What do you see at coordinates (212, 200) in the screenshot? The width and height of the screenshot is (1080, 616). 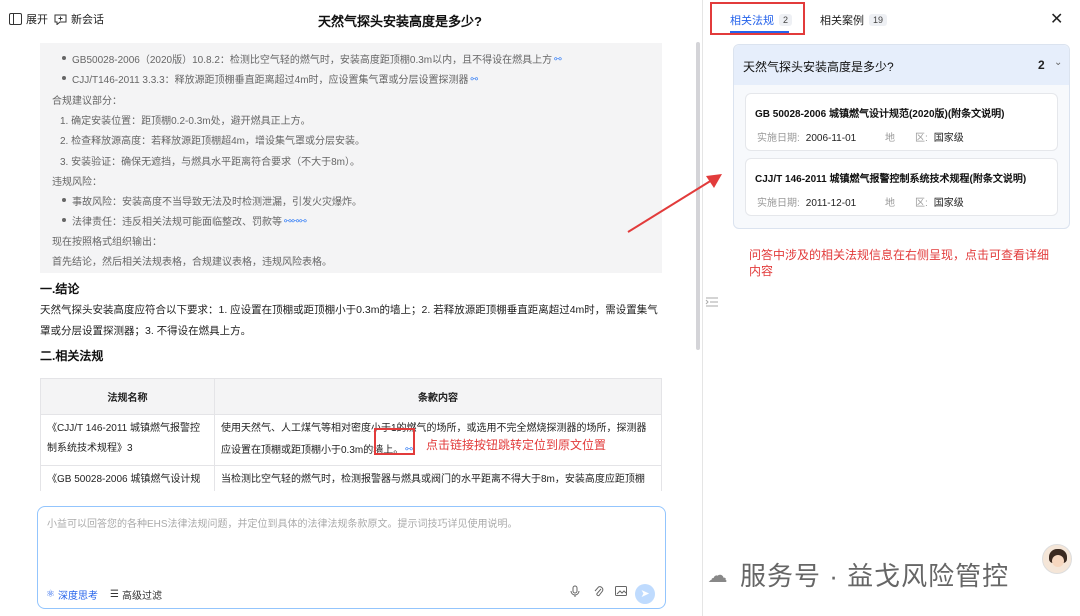 I see `thinking-line: 事故风险：安装高度不当导致无法及时检测泄漏，引发火灾爆炸。` at bounding box center [212, 200].